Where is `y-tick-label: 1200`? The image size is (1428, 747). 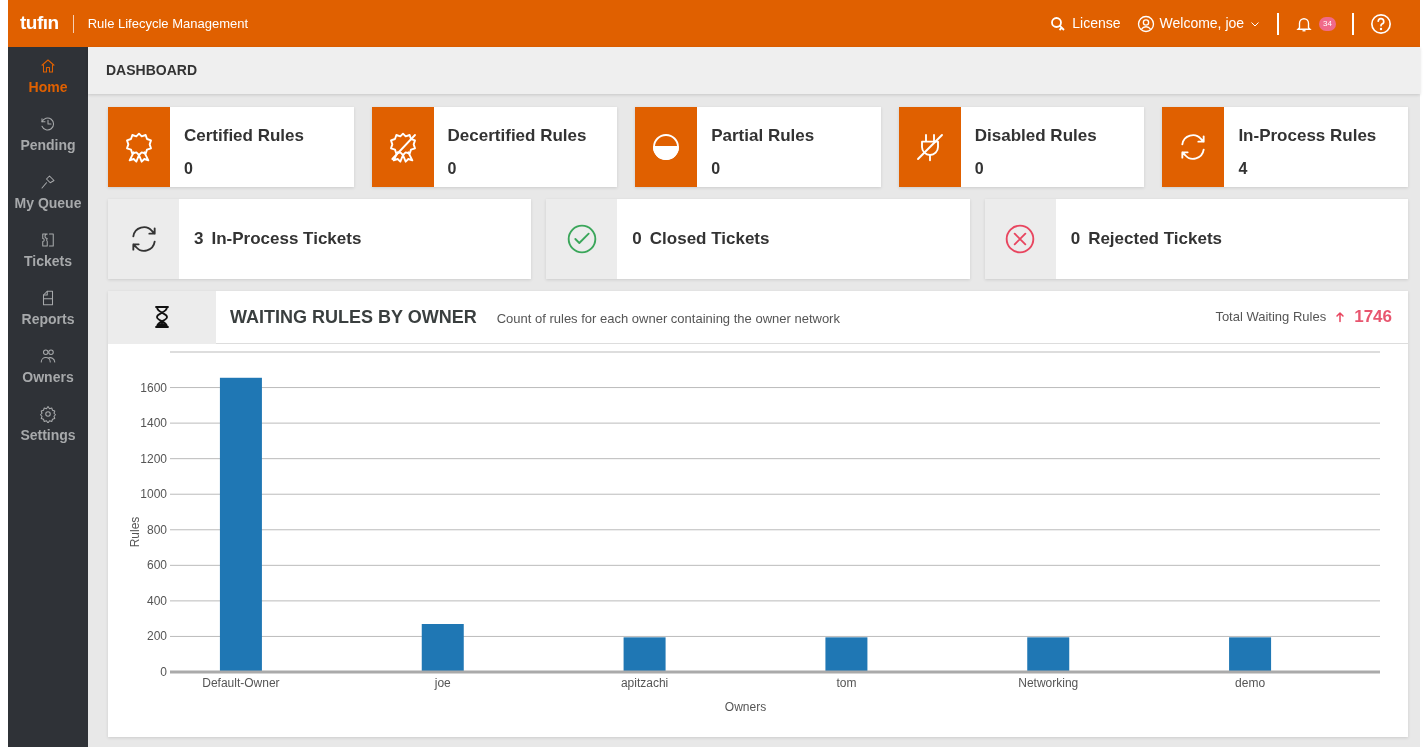 y-tick-label: 1200 is located at coordinates (153, 458).